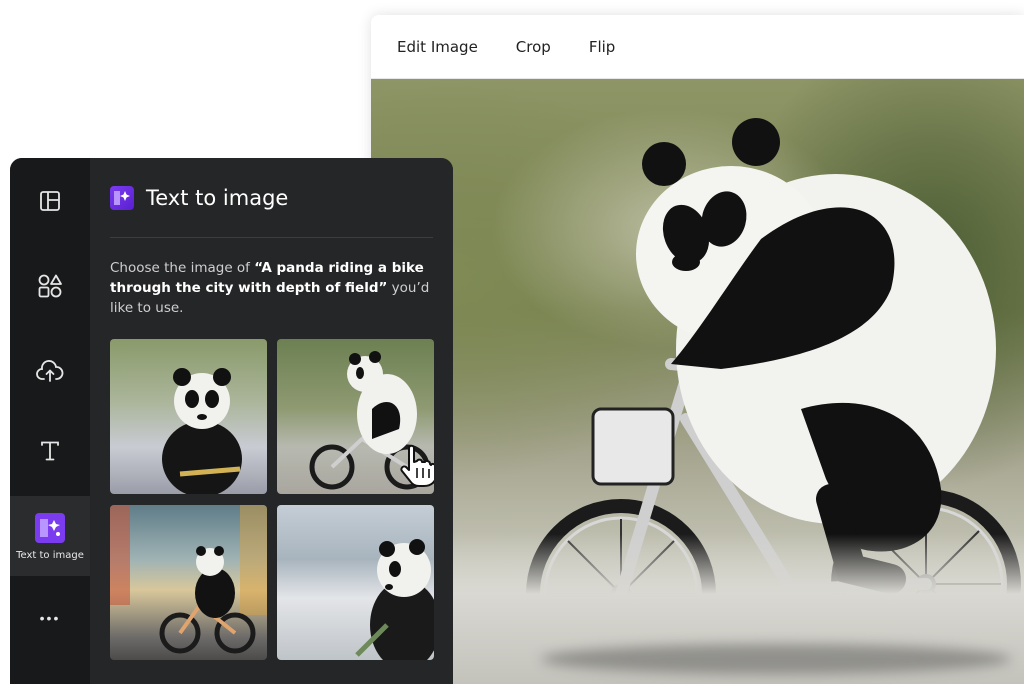 This screenshot has height=684, width=1024. I want to click on description-prefix: Choose the image of, so click(182, 268).